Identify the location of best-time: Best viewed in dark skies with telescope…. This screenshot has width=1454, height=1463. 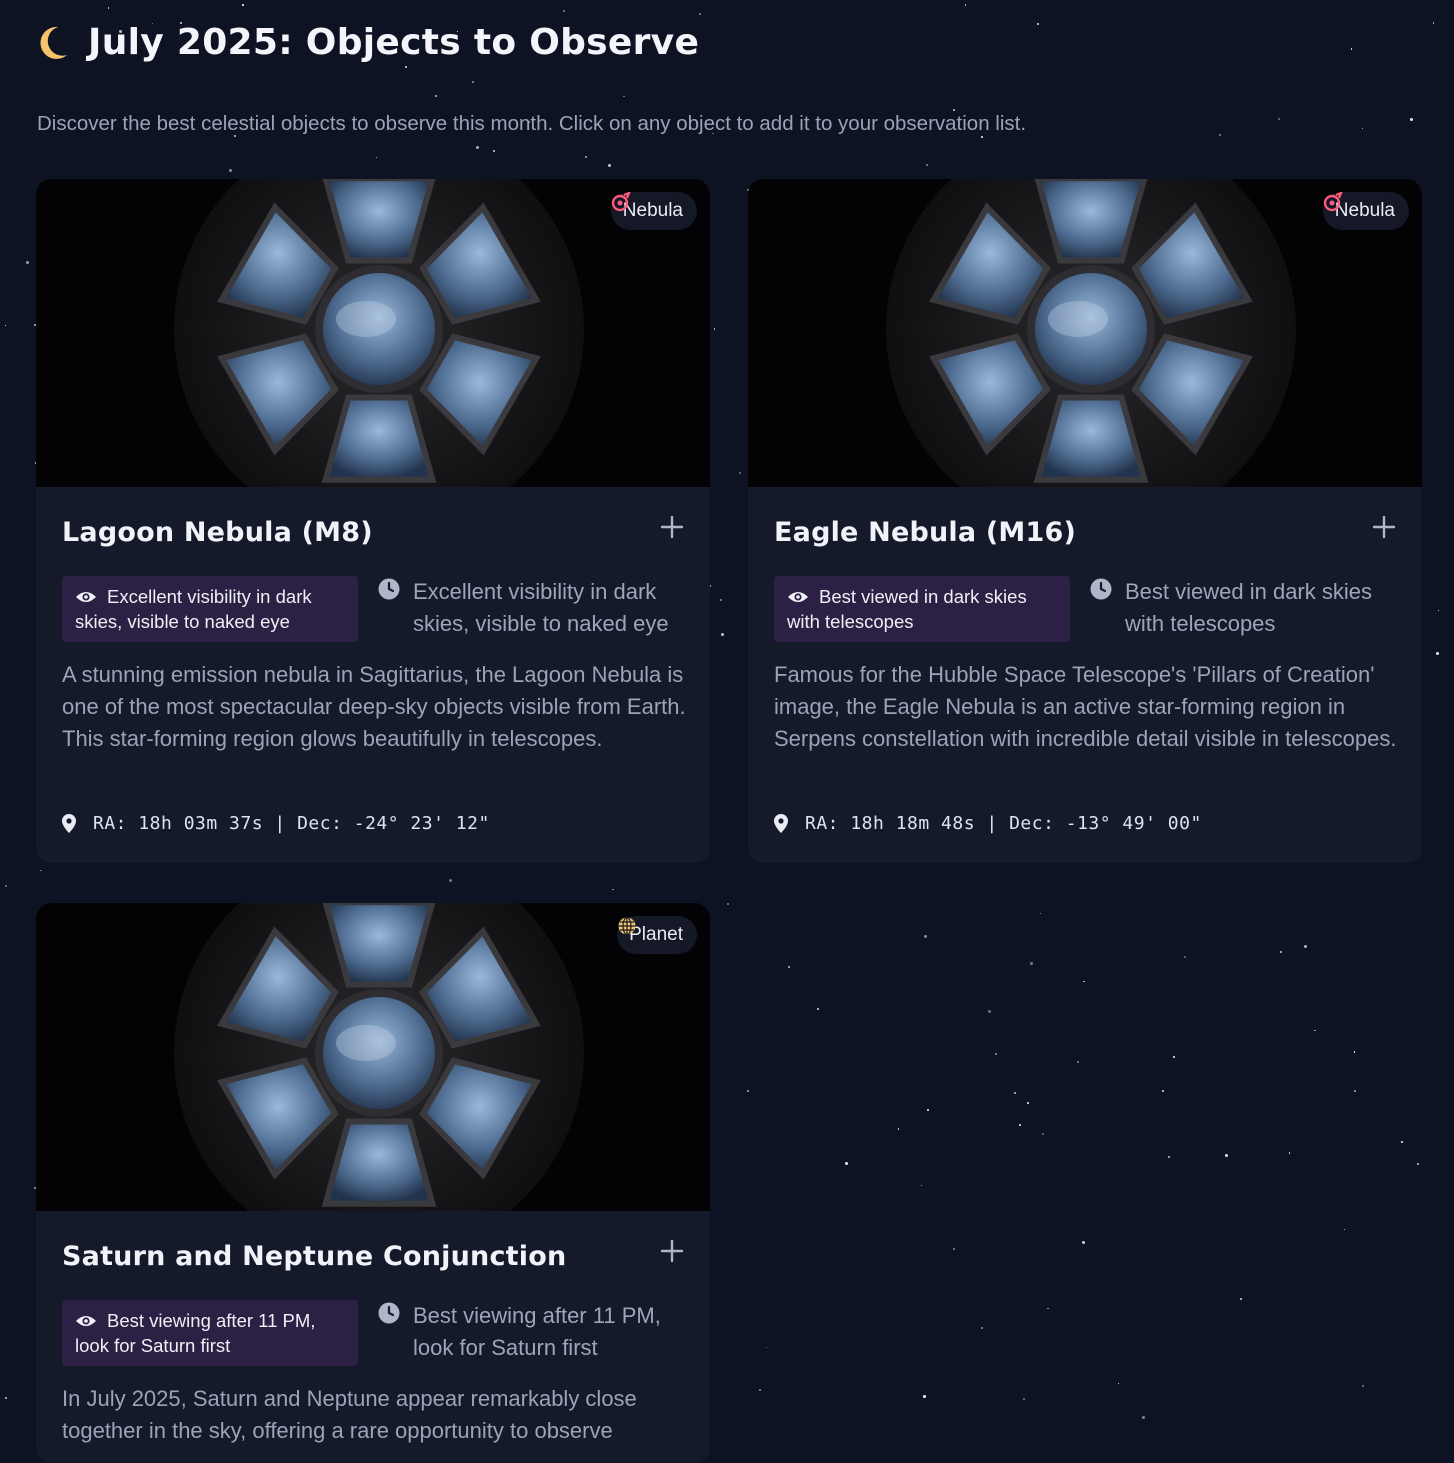
(1243, 609).